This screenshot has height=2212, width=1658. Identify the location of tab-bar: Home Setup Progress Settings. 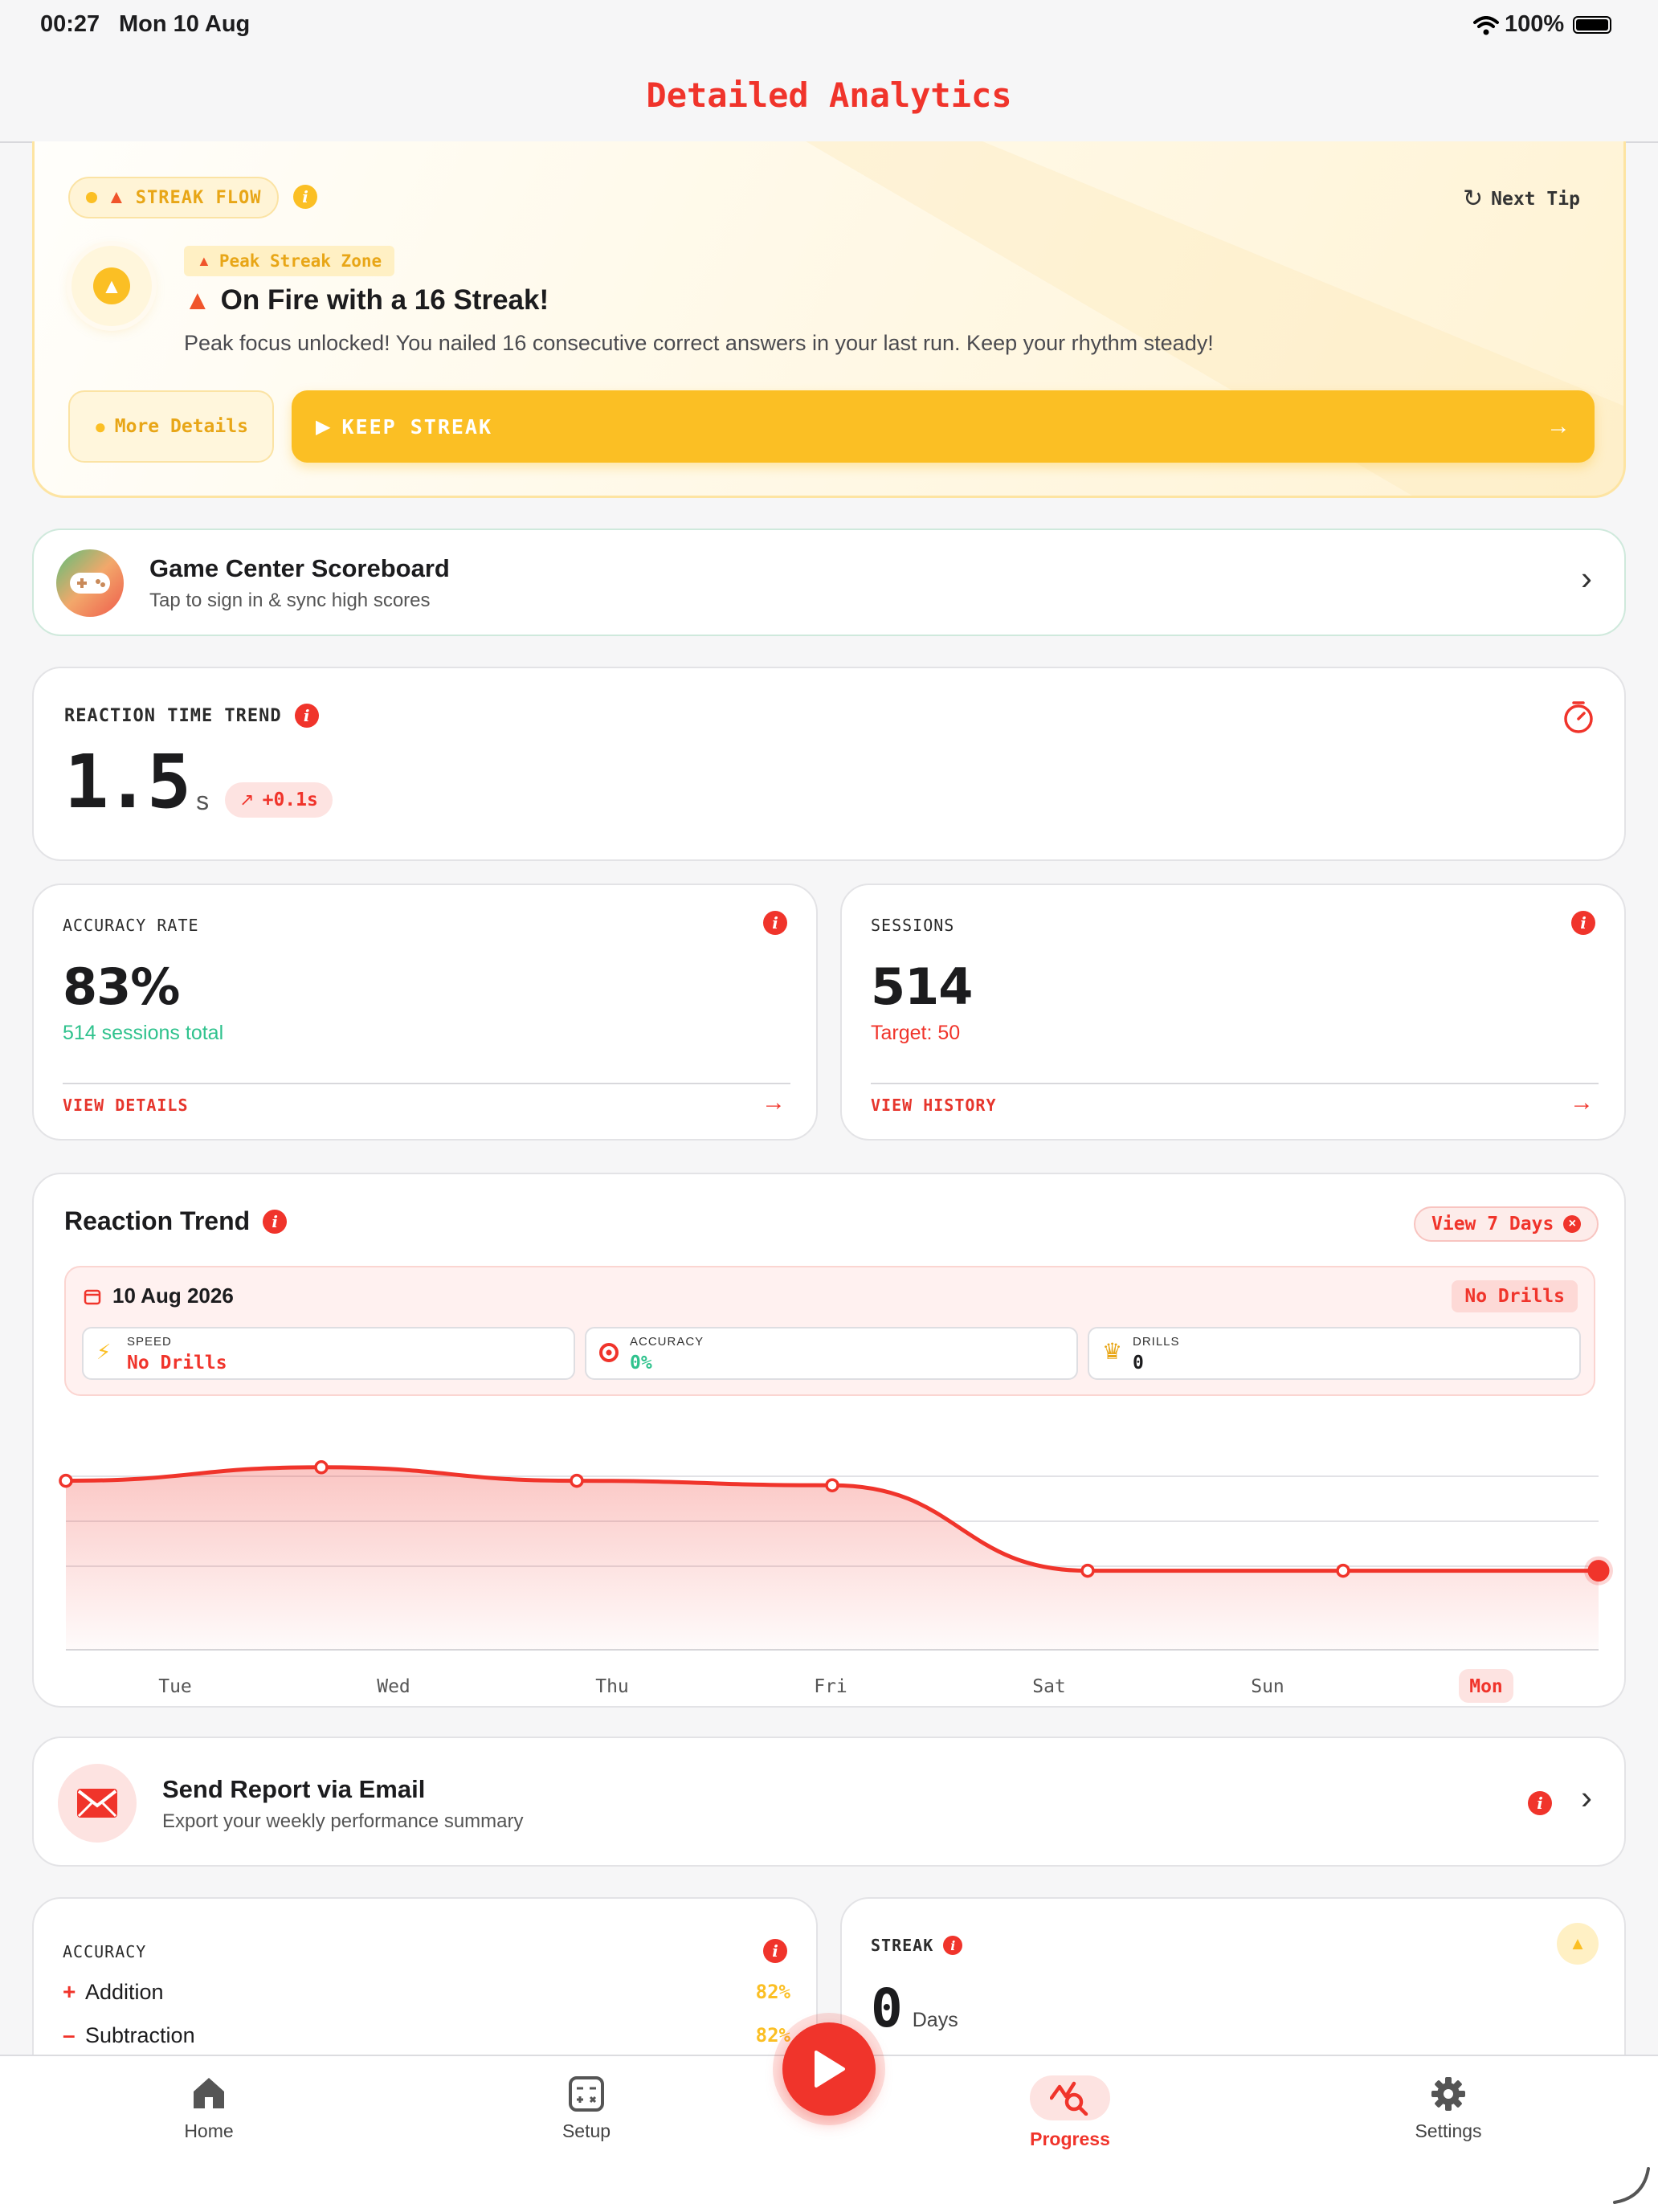
(829, 2117).